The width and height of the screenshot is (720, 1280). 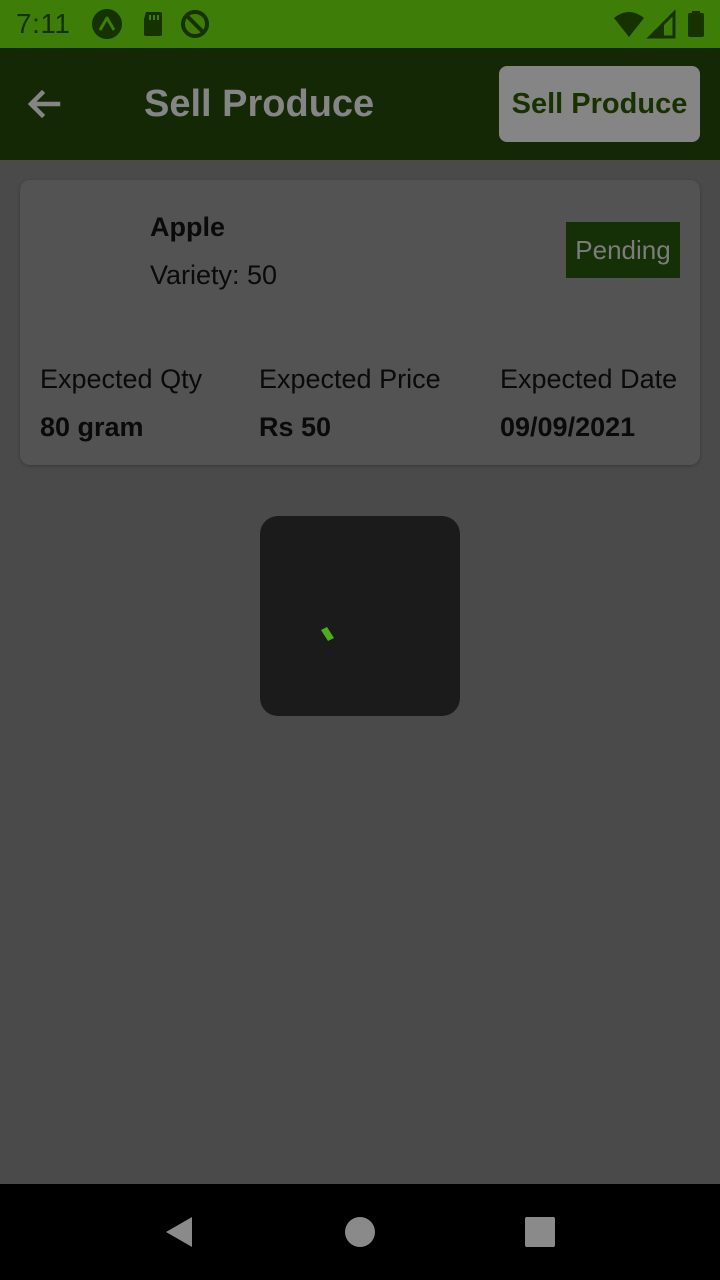 What do you see at coordinates (195, 24) in the screenshot?
I see `do-not-disturb-icon` at bounding box center [195, 24].